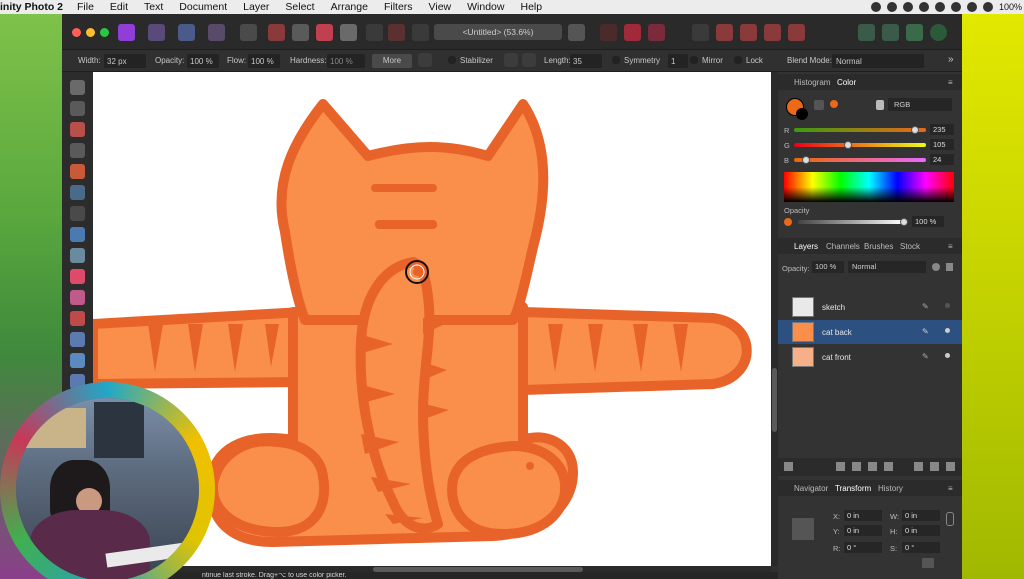 The image size is (1024, 579). Describe the element at coordinates (843, 246) in the screenshot. I see `tab-channels: Channels` at that location.